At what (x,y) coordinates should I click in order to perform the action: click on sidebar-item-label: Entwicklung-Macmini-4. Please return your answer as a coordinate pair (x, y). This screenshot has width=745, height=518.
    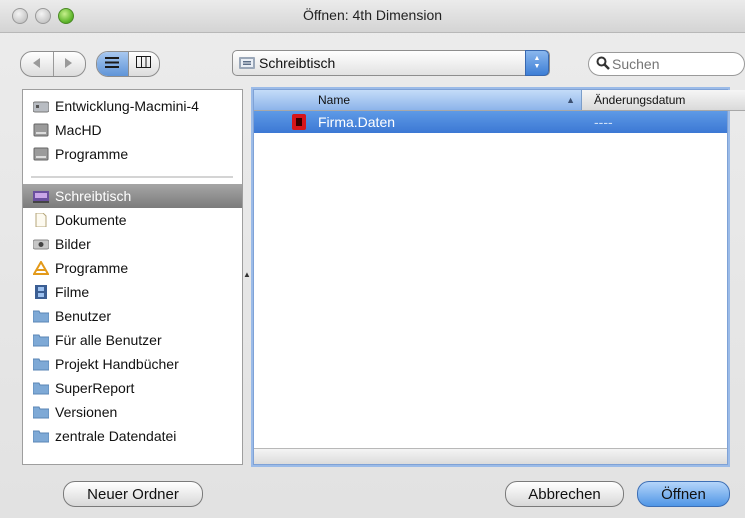
    Looking at the image, I should click on (127, 106).